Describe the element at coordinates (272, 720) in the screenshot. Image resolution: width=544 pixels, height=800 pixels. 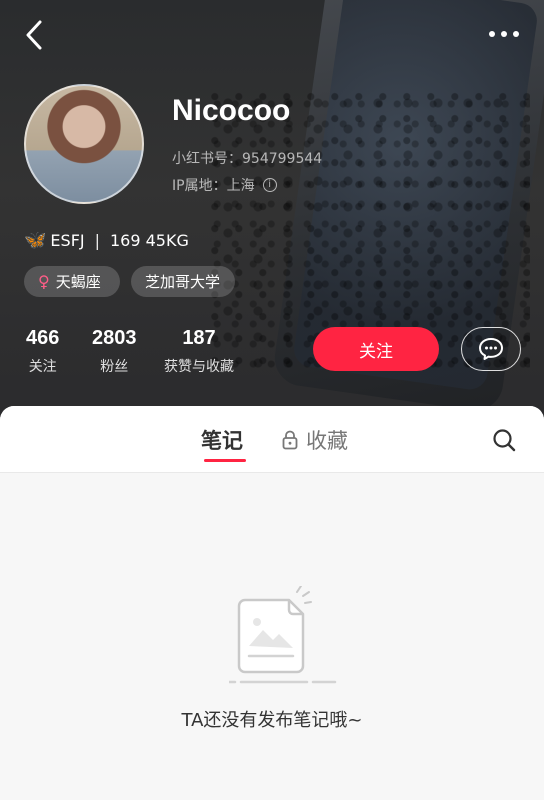
I see `empty-state-message: TA还没有发布笔记哦~` at that location.